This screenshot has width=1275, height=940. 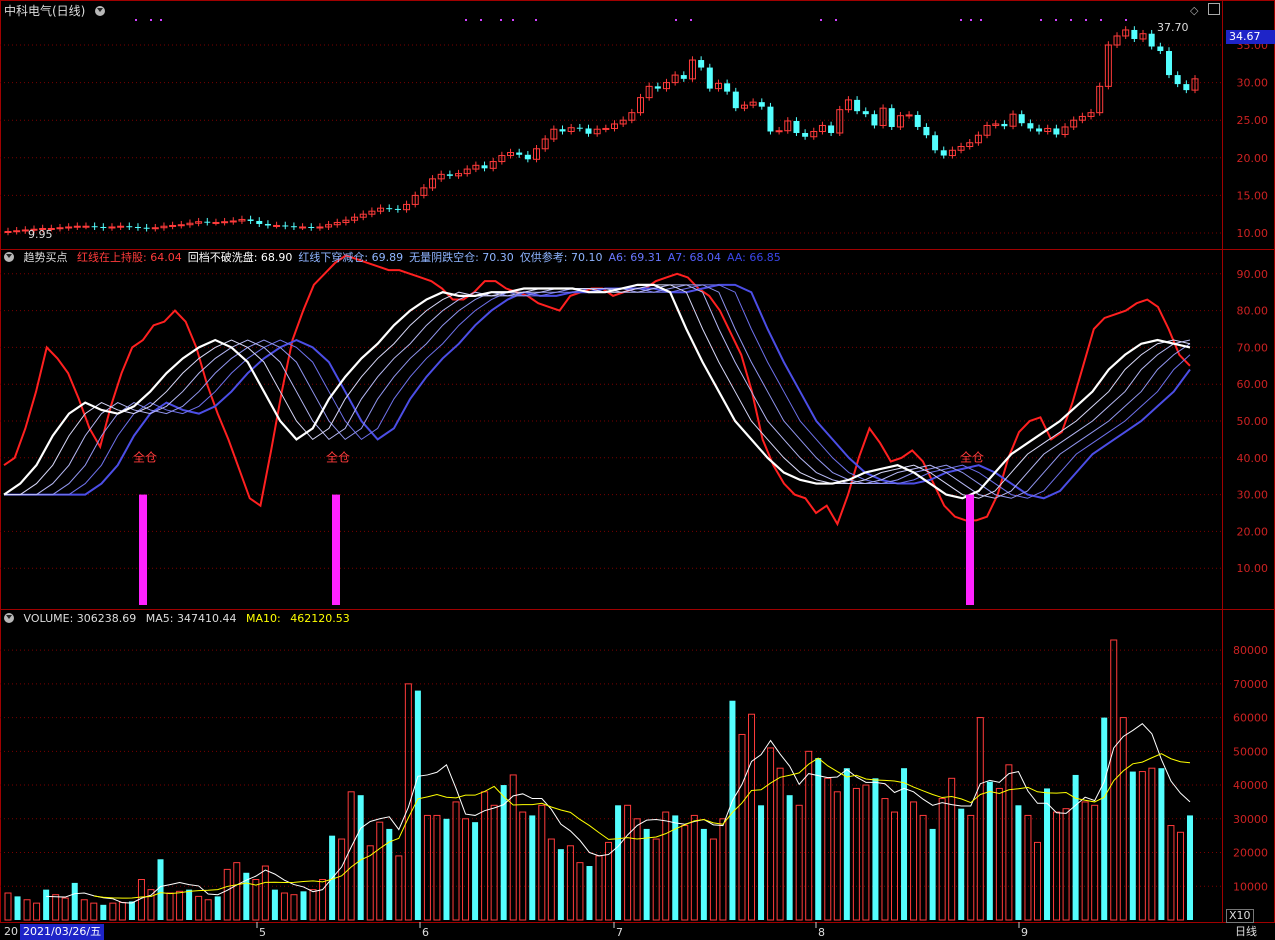 What do you see at coordinates (1253, 83) in the screenshot?
I see `price-tick-label: 30.00` at bounding box center [1253, 83].